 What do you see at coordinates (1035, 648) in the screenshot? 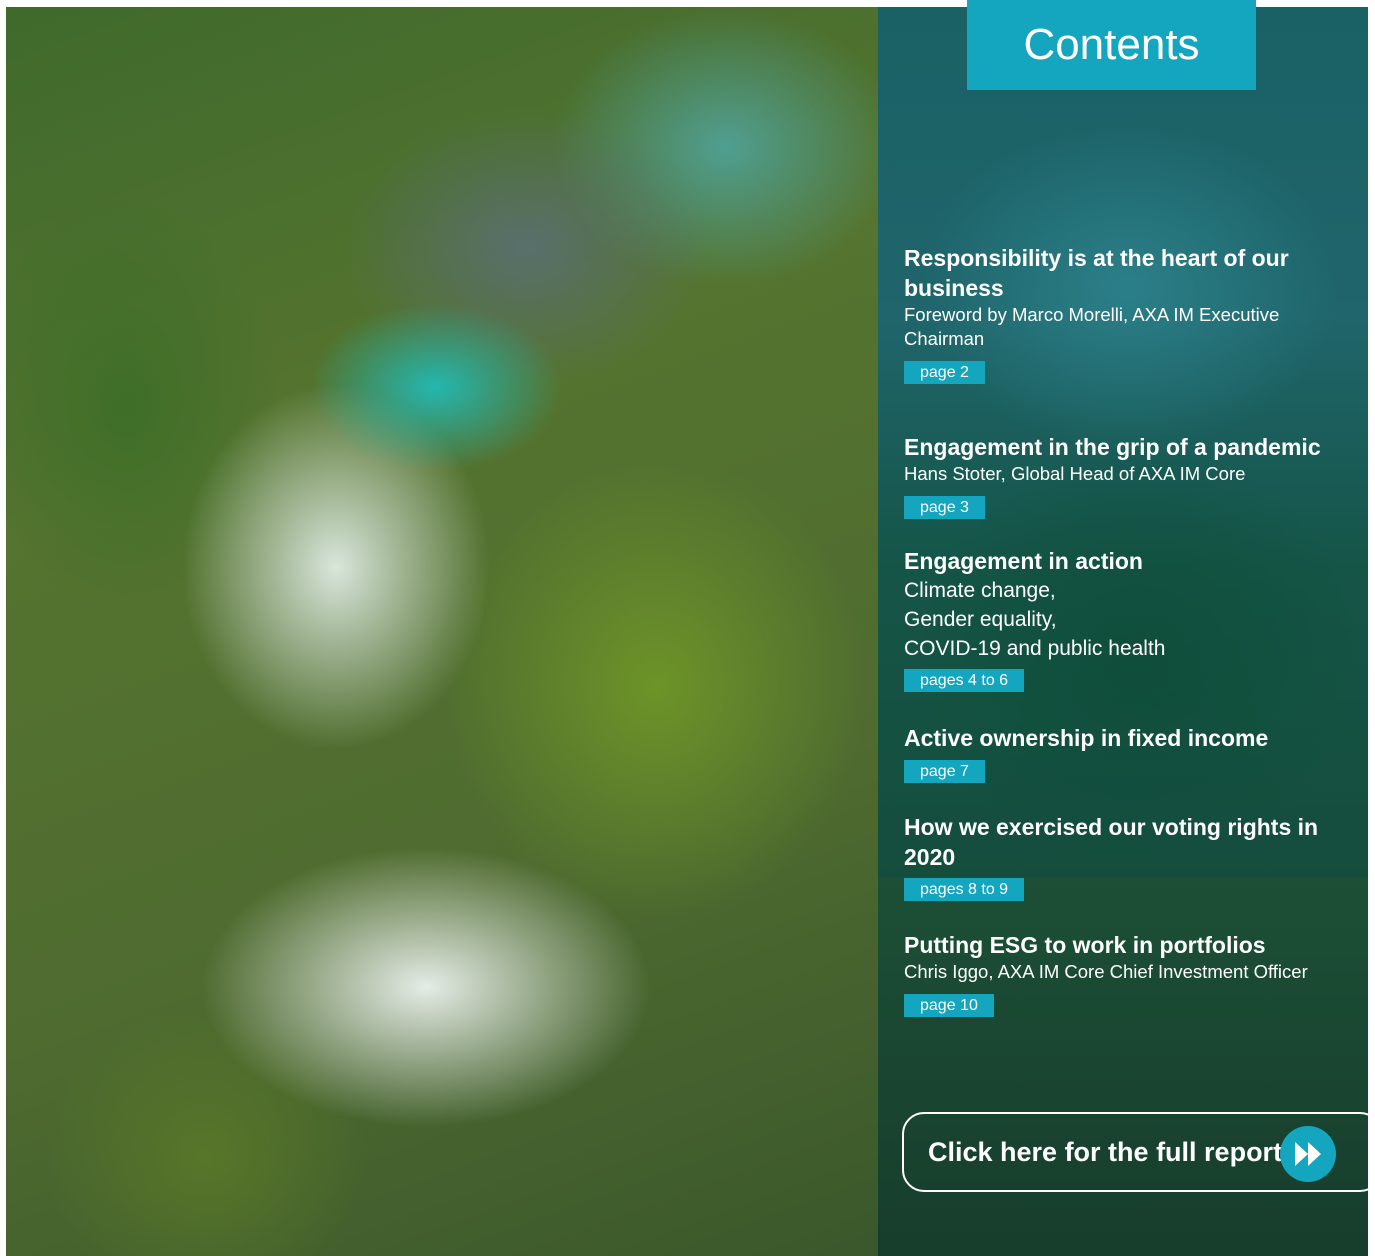
I see `toc-item-line: COVID-19 and public health` at bounding box center [1035, 648].